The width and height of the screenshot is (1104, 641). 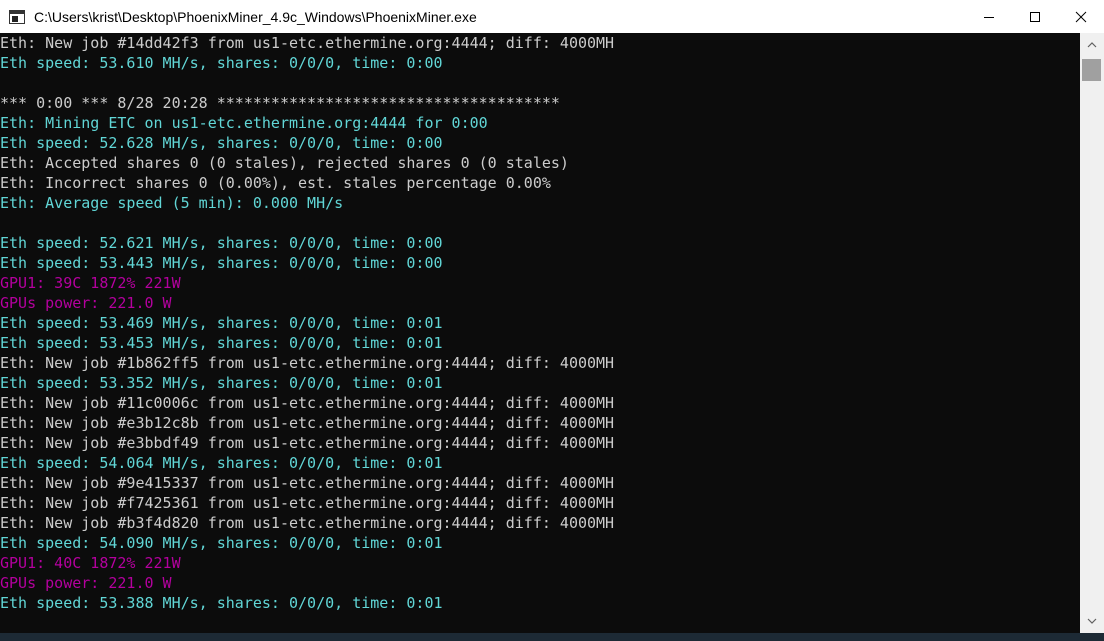 What do you see at coordinates (90, 563) in the screenshot?
I see `console-line: GPU1: 40C 1872% 221W` at bounding box center [90, 563].